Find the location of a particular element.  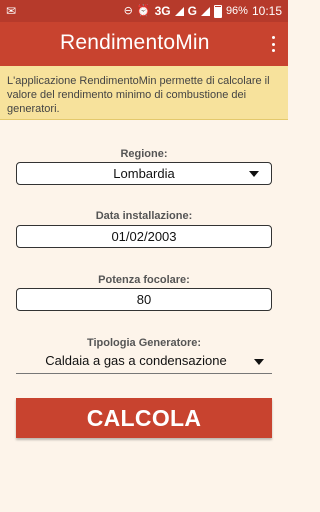

data-installazione-field: 01/02/2003 is located at coordinates (144, 236).